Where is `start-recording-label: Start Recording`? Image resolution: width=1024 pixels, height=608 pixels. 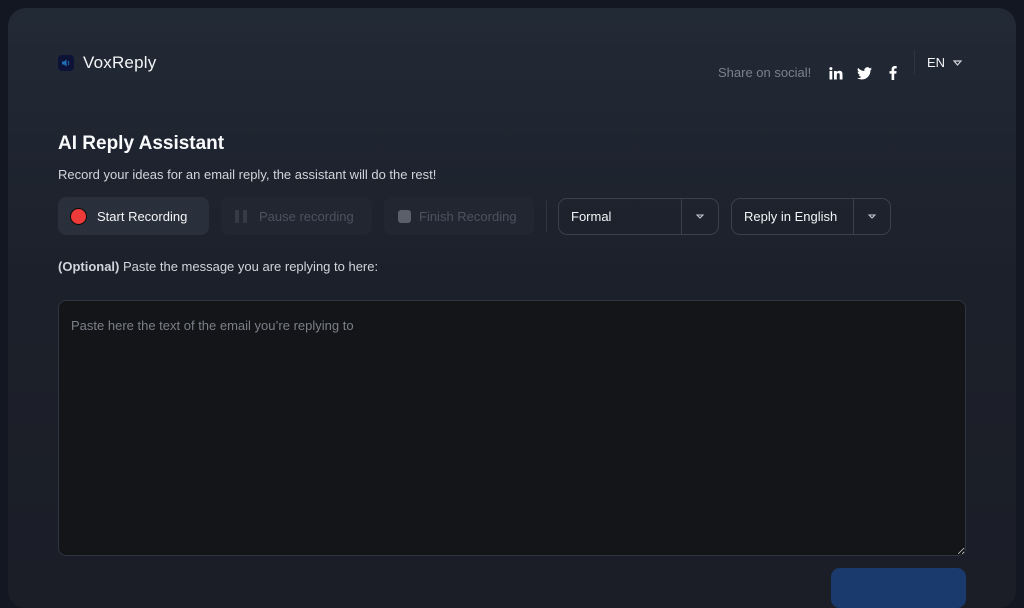 start-recording-label: Start Recording is located at coordinates (142, 216).